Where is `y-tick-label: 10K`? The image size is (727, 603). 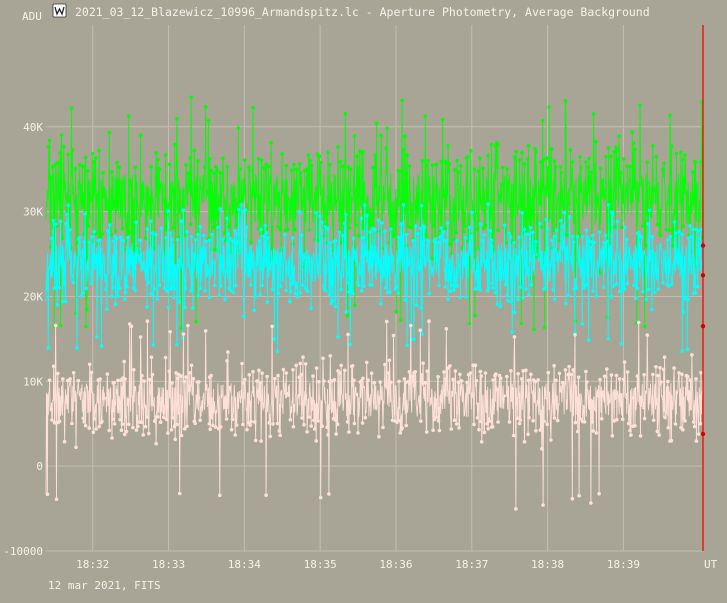 y-tick-label: 10K is located at coordinates (33, 381).